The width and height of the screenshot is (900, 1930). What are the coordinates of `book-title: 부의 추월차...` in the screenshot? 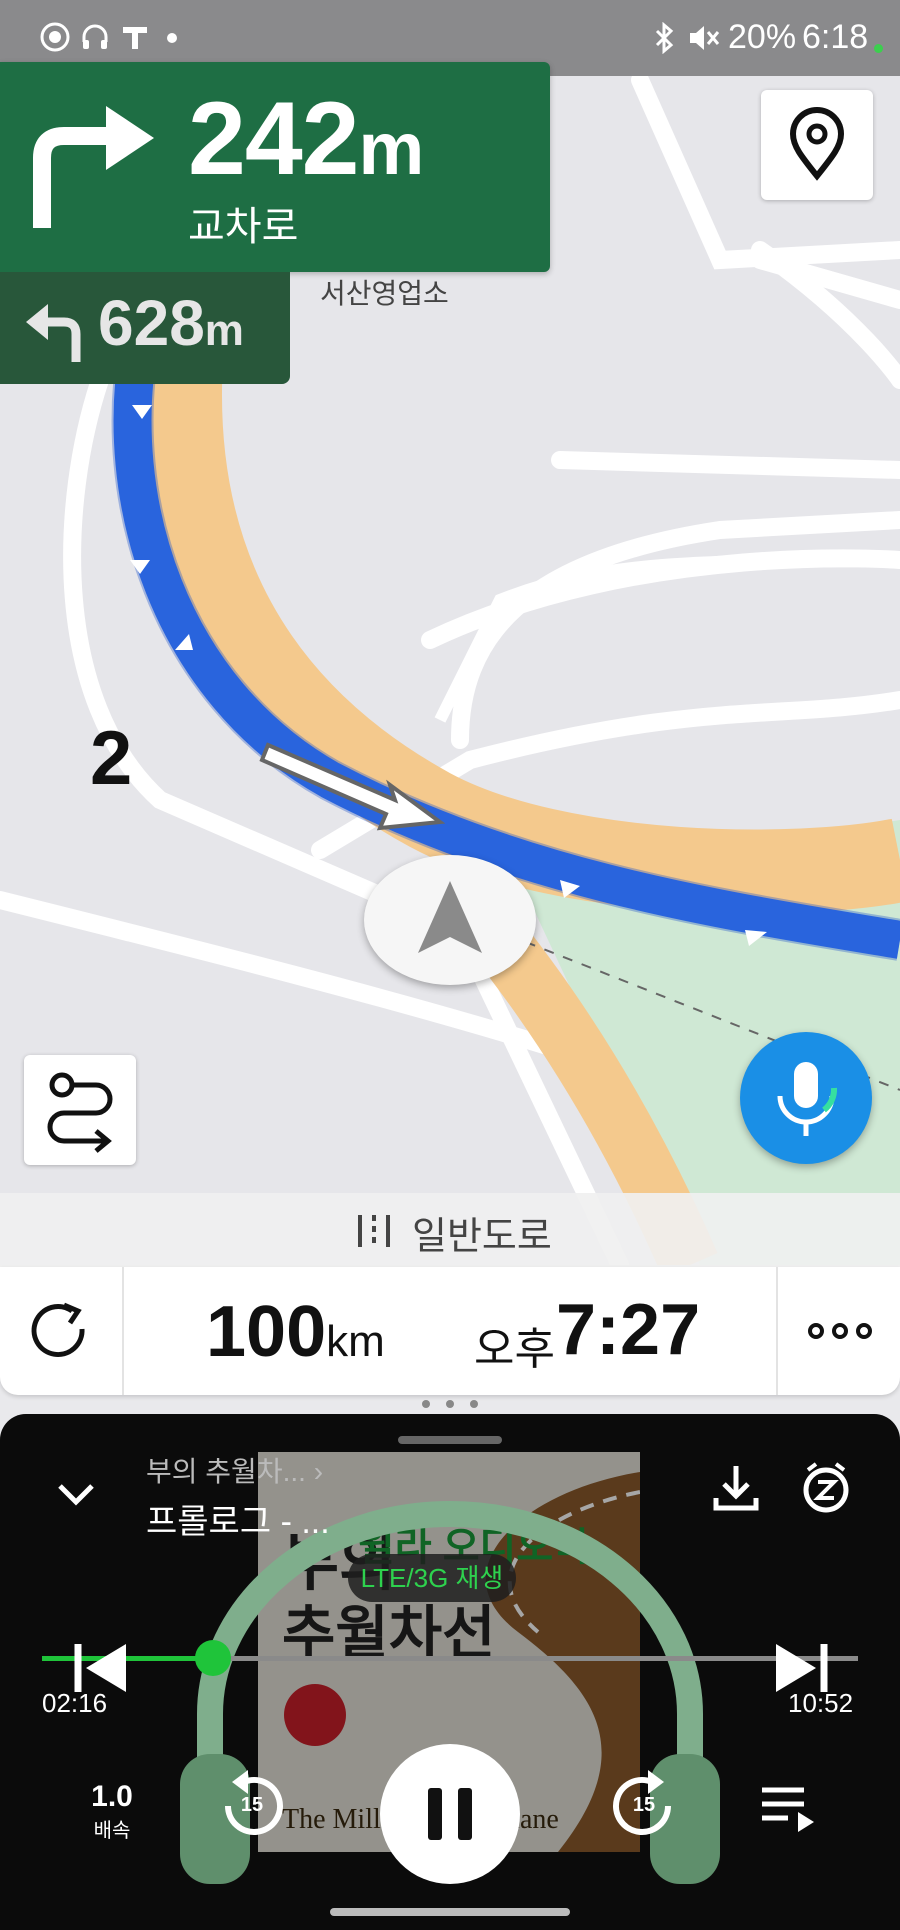 It's located at (226, 1471).